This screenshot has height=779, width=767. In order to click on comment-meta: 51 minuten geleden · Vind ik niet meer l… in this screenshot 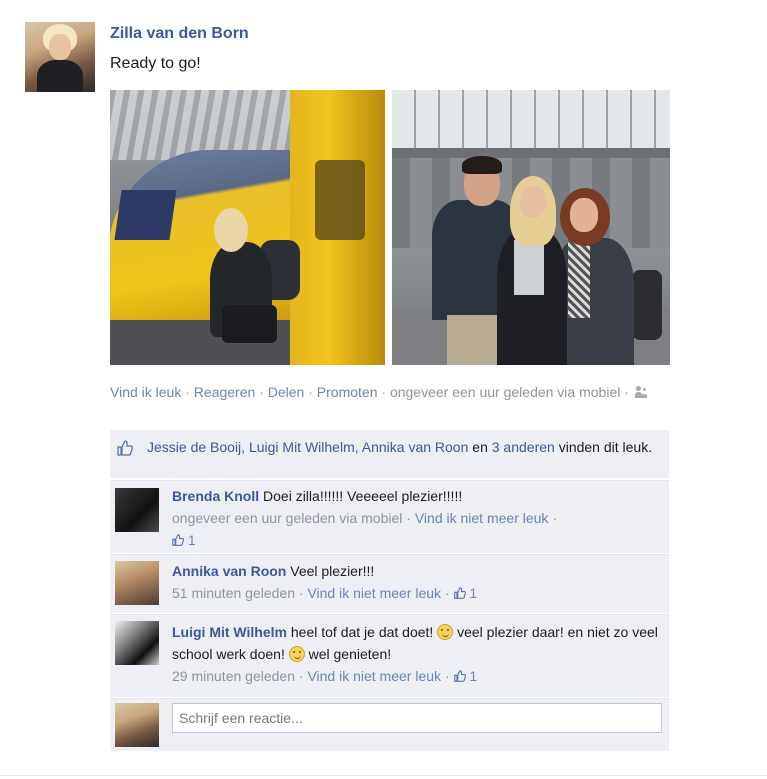, I will do `click(324, 593)`.